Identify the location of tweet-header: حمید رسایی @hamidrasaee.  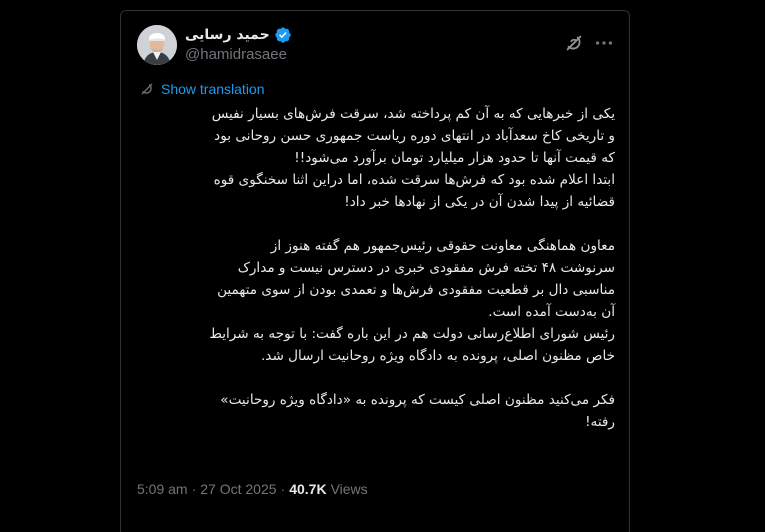
(376, 45).